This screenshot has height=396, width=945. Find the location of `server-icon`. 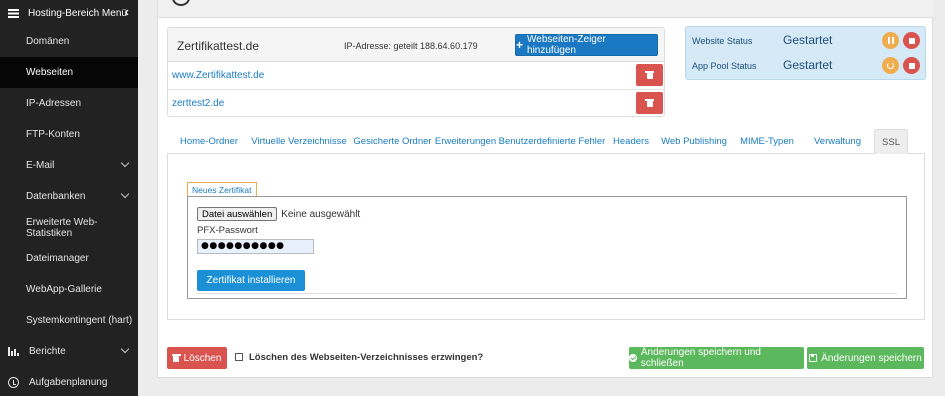

server-icon is located at coordinates (13, 13).